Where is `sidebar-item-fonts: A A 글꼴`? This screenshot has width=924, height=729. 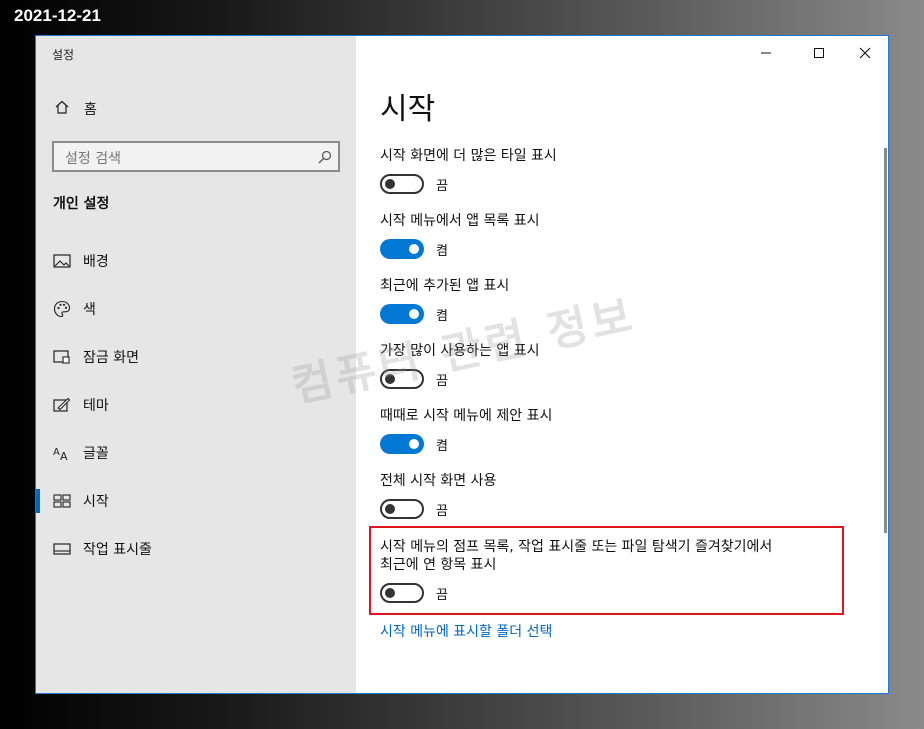 sidebar-item-fonts: A A 글꼴 is located at coordinates (196, 453).